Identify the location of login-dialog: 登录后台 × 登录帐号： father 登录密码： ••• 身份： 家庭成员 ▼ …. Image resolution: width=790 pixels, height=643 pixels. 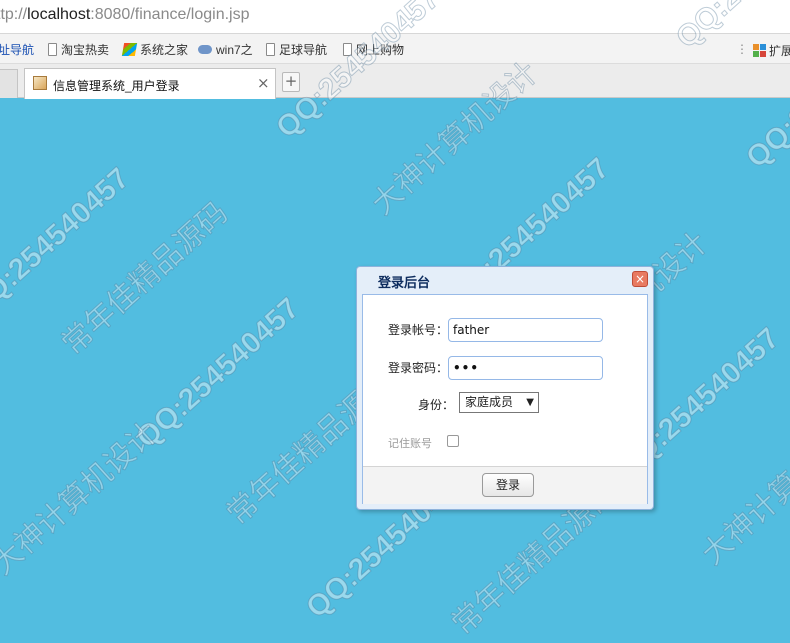
(505, 388).